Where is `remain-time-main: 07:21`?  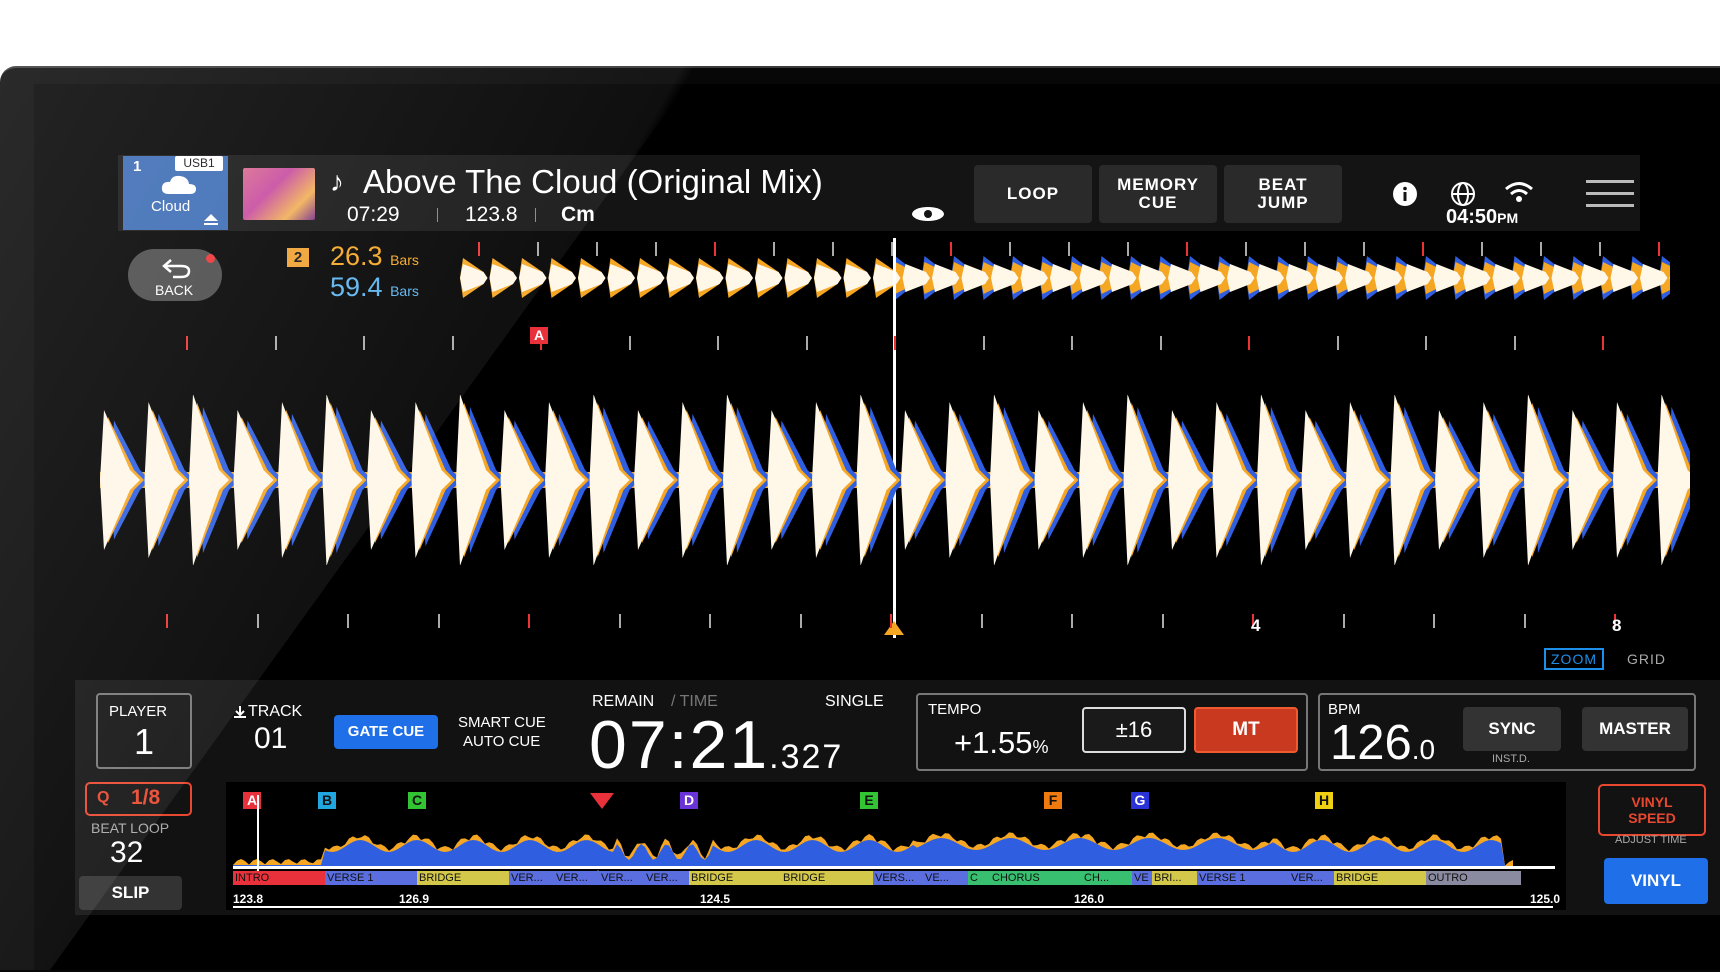 remain-time-main: 07:21 is located at coordinates (679, 745).